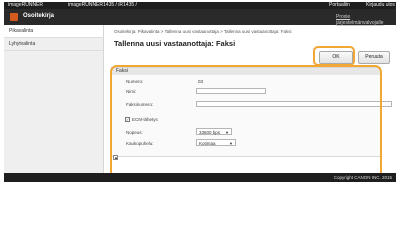 The width and height of the screenshot is (400, 249). What do you see at coordinates (26, 5) in the screenshot?
I see `product-name: imageRUNNER` at bounding box center [26, 5].